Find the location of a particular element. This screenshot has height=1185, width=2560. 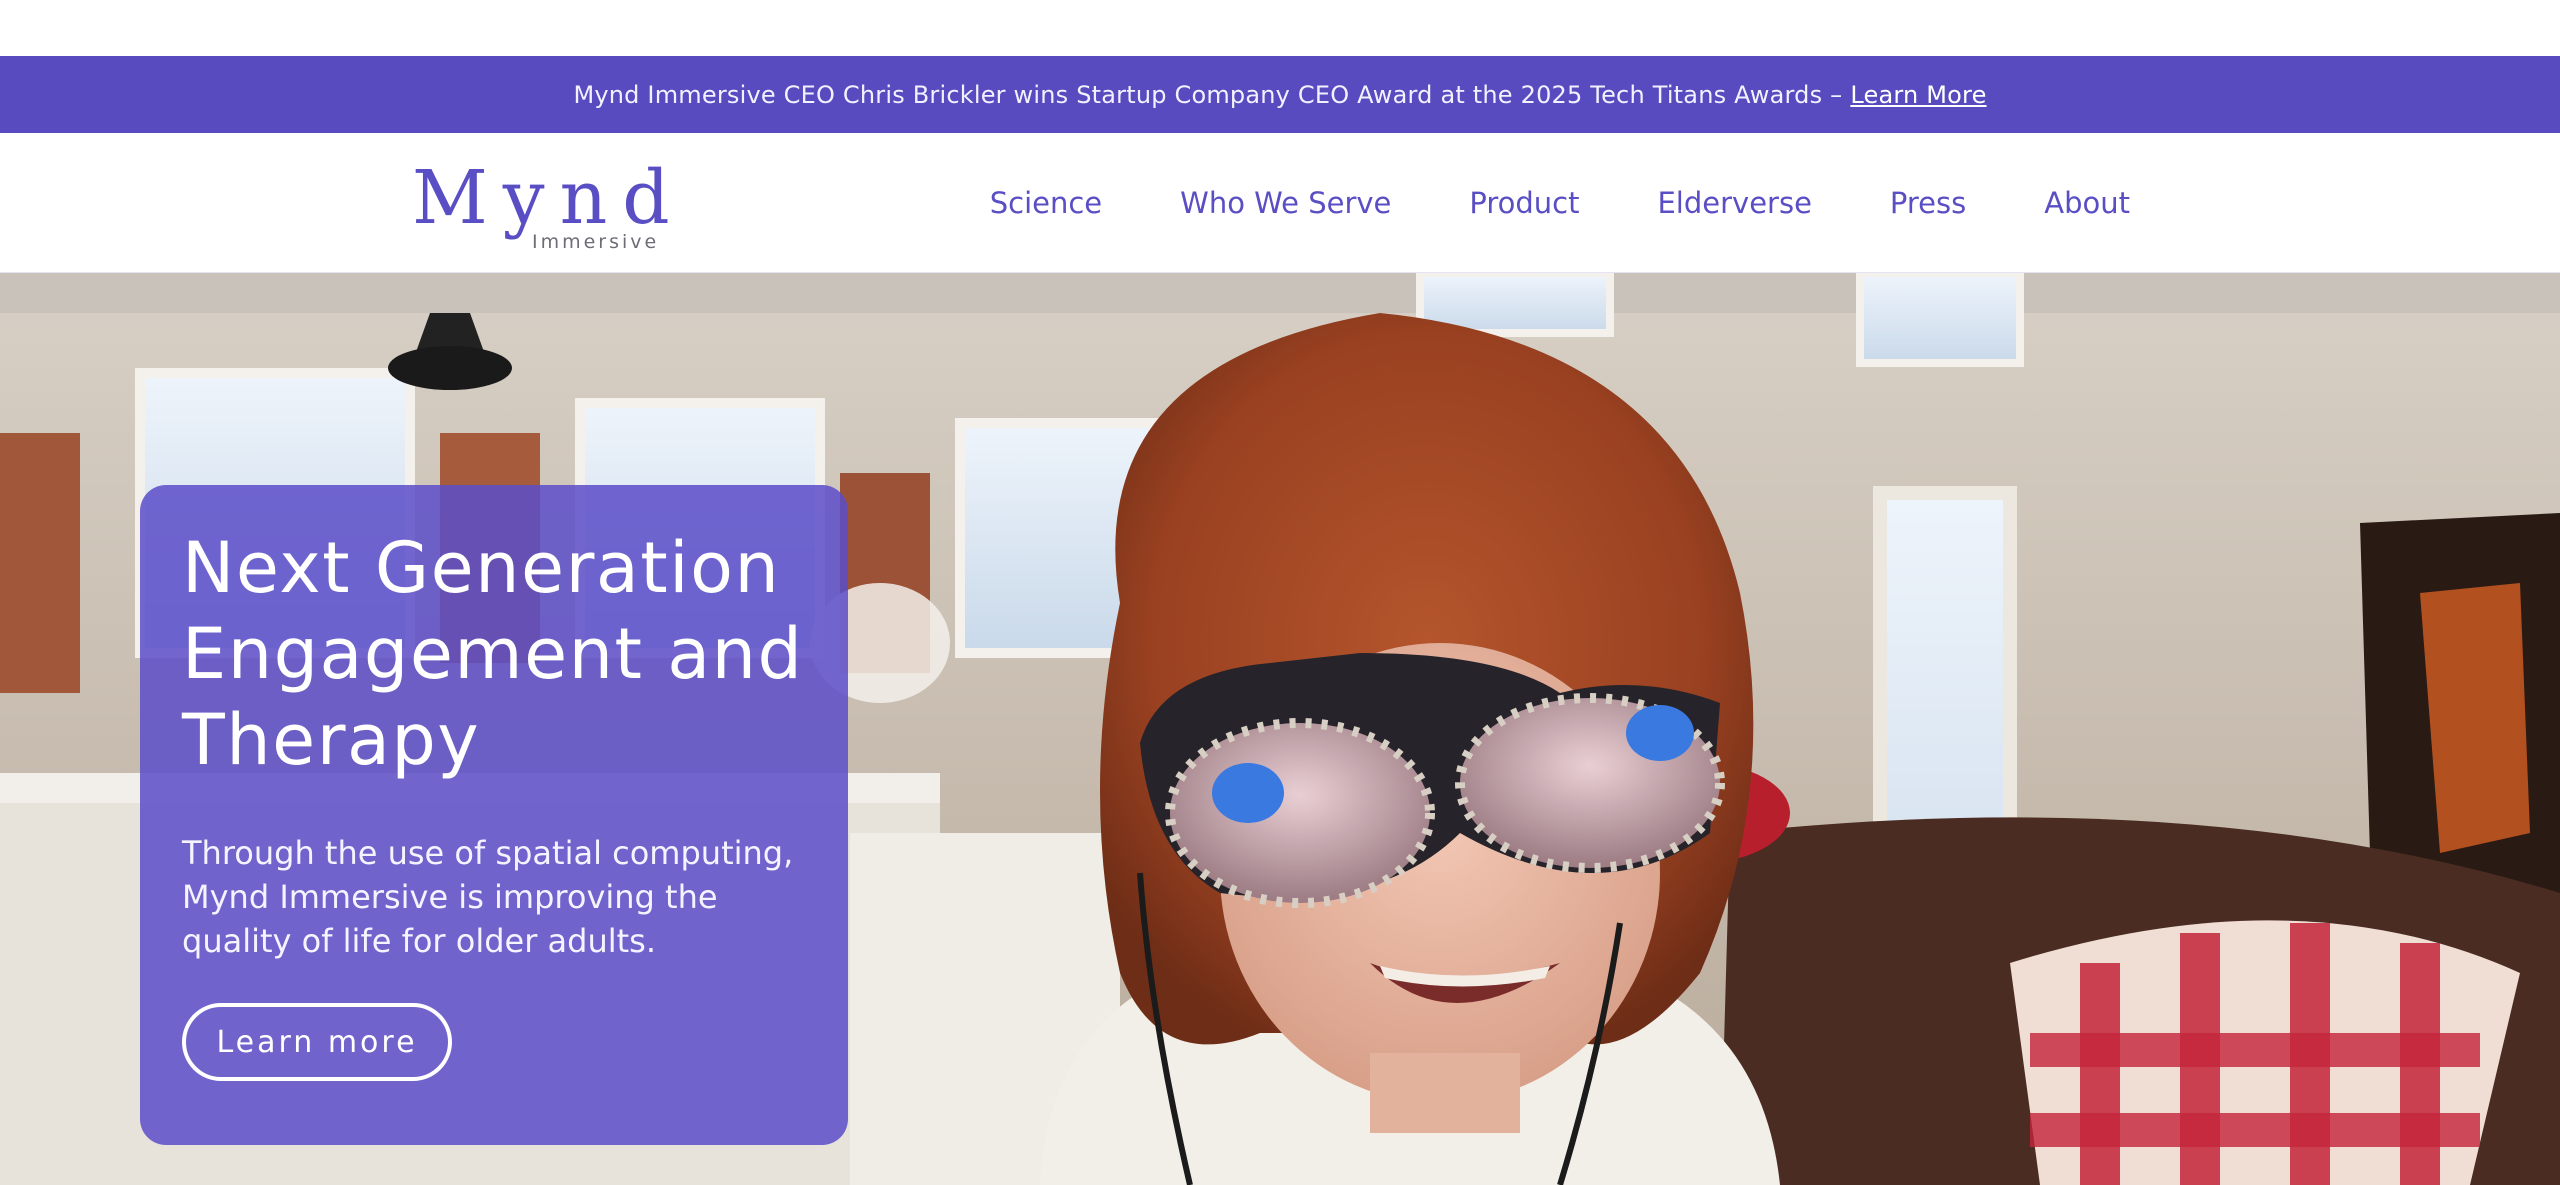

nav-item-product: Product is located at coordinates (1524, 203).